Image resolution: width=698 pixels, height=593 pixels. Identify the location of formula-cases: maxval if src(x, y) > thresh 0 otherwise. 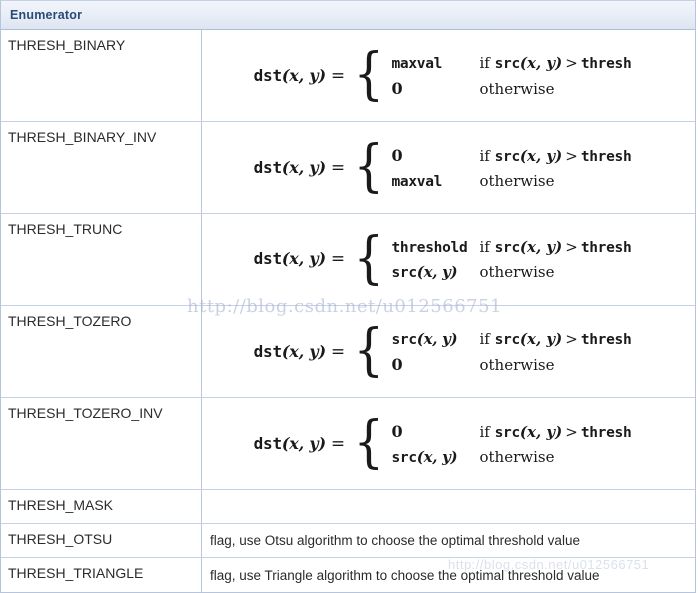
(512, 76).